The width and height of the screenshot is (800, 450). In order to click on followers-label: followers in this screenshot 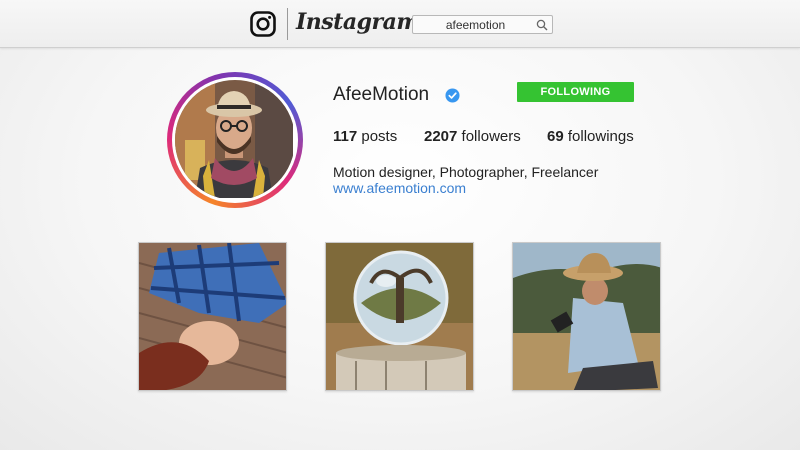, I will do `click(491, 136)`.